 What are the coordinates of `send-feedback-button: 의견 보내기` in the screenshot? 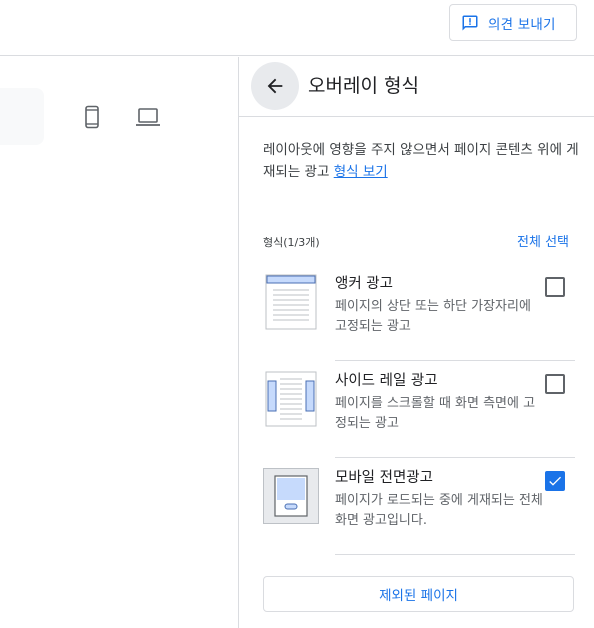 It's located at (513, 22).